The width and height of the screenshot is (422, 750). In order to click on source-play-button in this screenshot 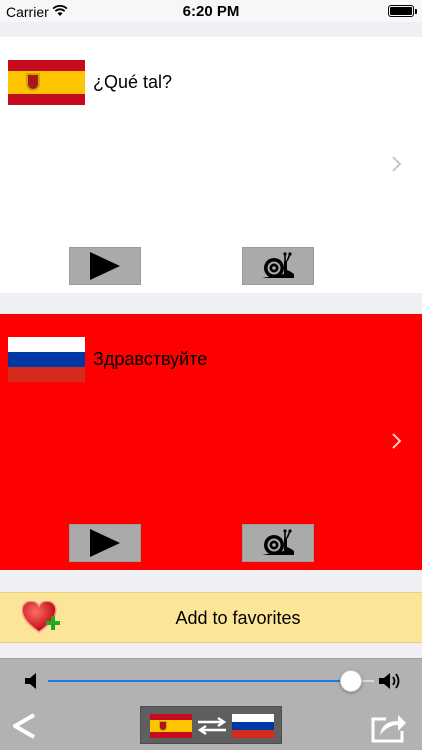, I will do `click(105, 266)`.